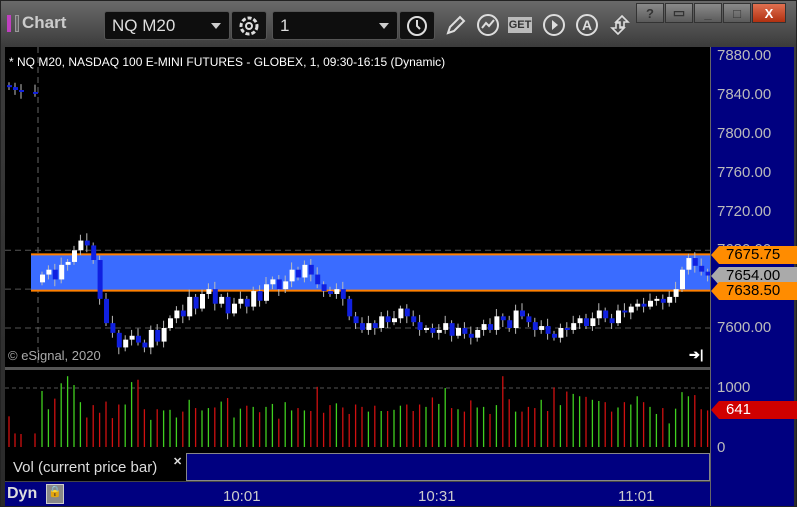  Describe the element at coordinates (455, 25) in the screenshot. I see `draw-tool-button` at that location.